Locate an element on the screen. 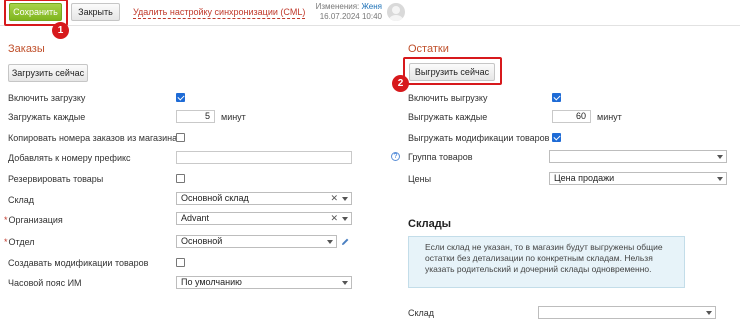 The image size is (740, 329). enable-export-checkbox is located at coordinates (556, 97).